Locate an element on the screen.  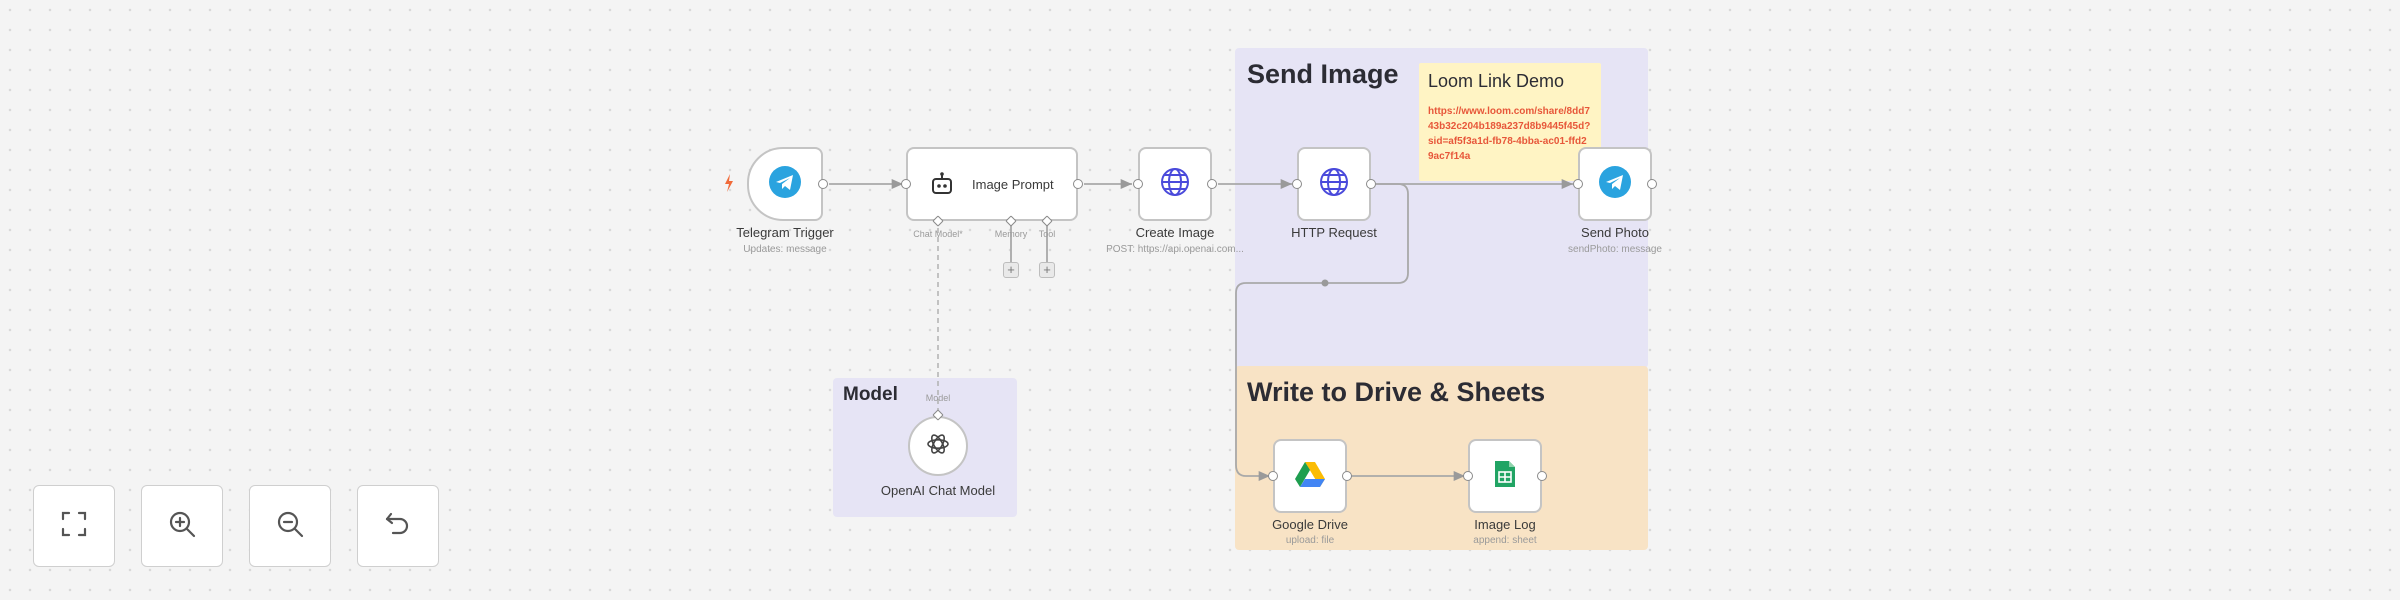
trigger-bolt-icon is located at coordinates (729, 183).